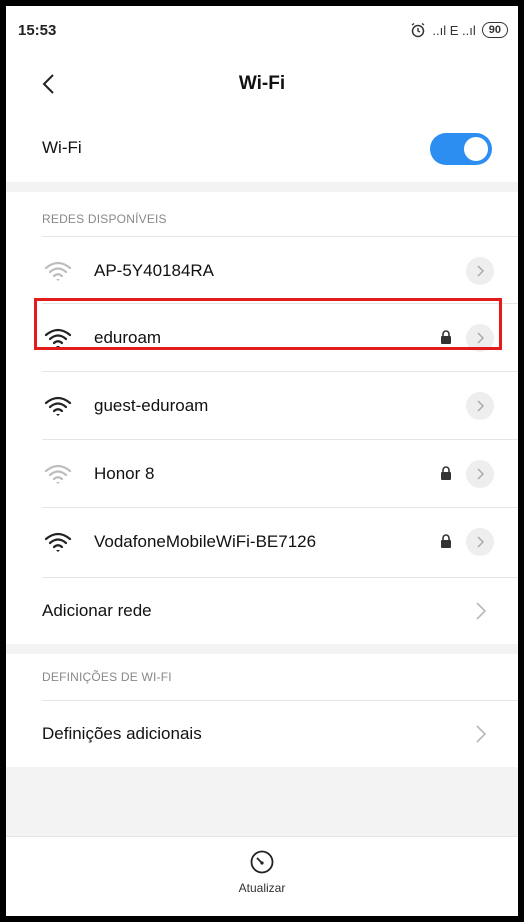  I want to click on page-header: Wi-Fi, so click(262, 84).